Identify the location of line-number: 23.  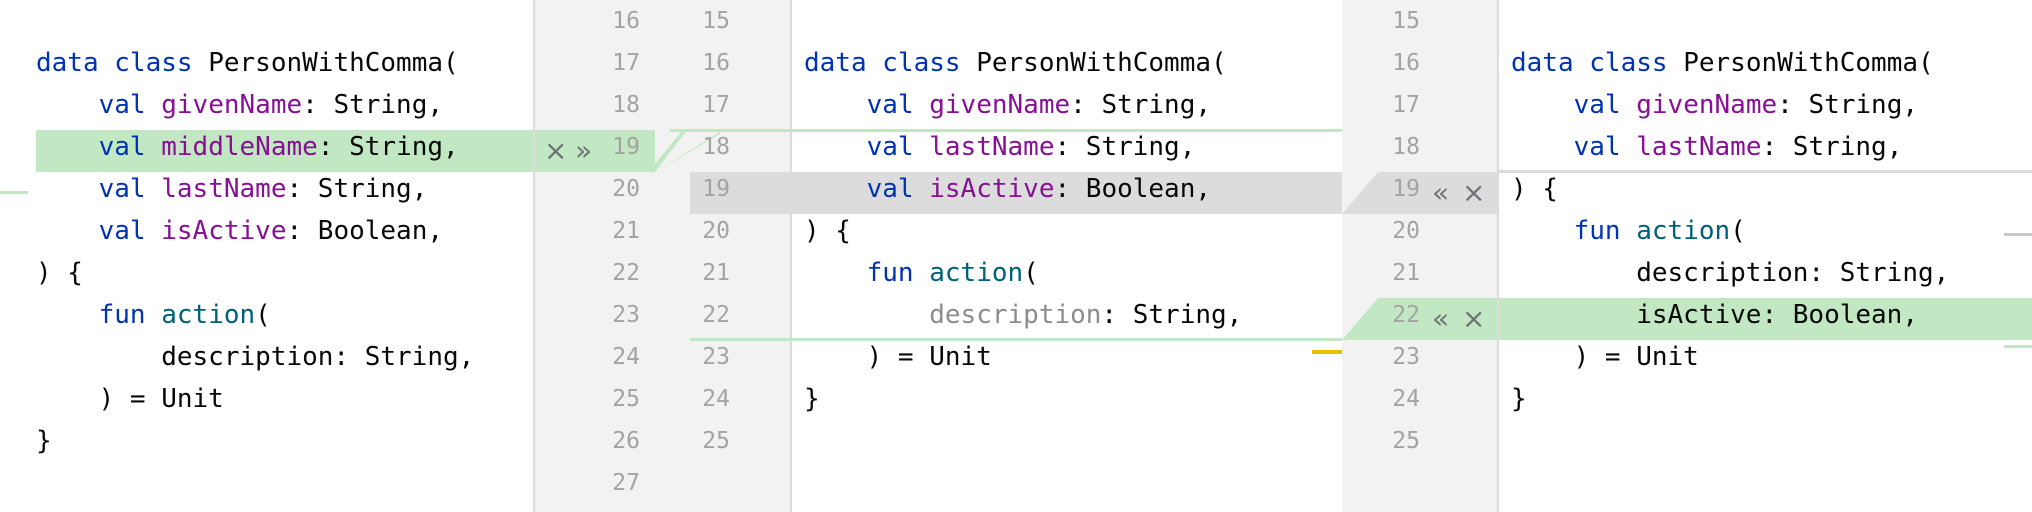
(716, 357).